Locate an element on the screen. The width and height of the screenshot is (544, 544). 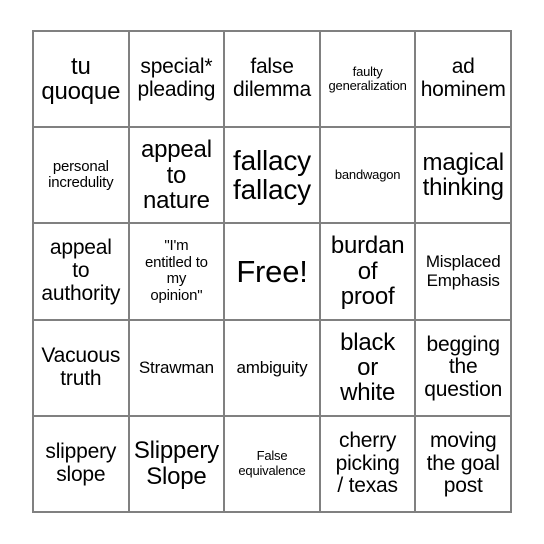
bingo-cell-r5c5: moving the goal post is located at coordinates (464, 464).